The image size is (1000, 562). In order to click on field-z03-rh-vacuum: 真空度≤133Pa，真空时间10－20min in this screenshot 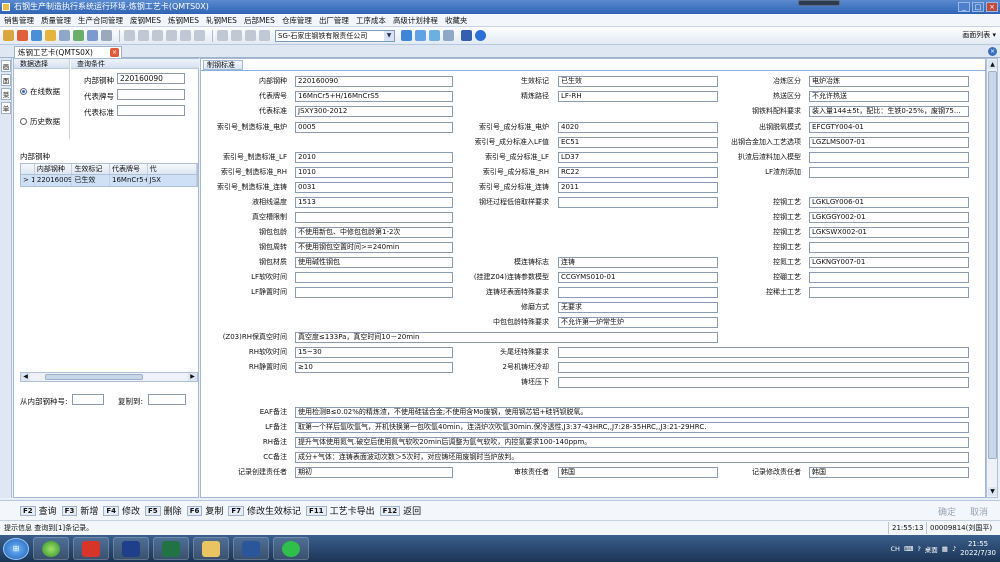, I will do `click(506, 337)`.